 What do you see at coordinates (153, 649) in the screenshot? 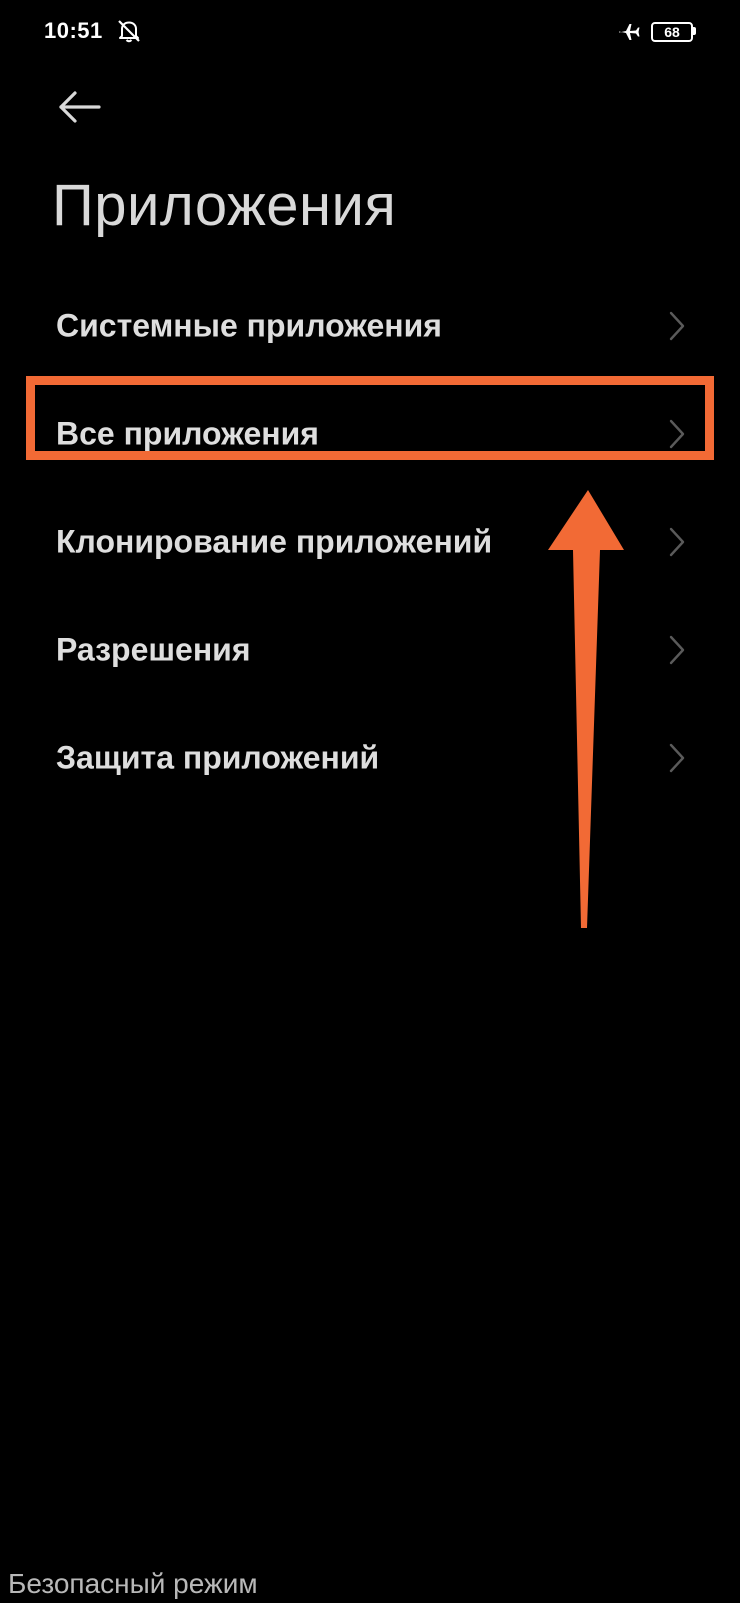
I see `menu-item-label: Разрешения` at bounding box center [153, 649].